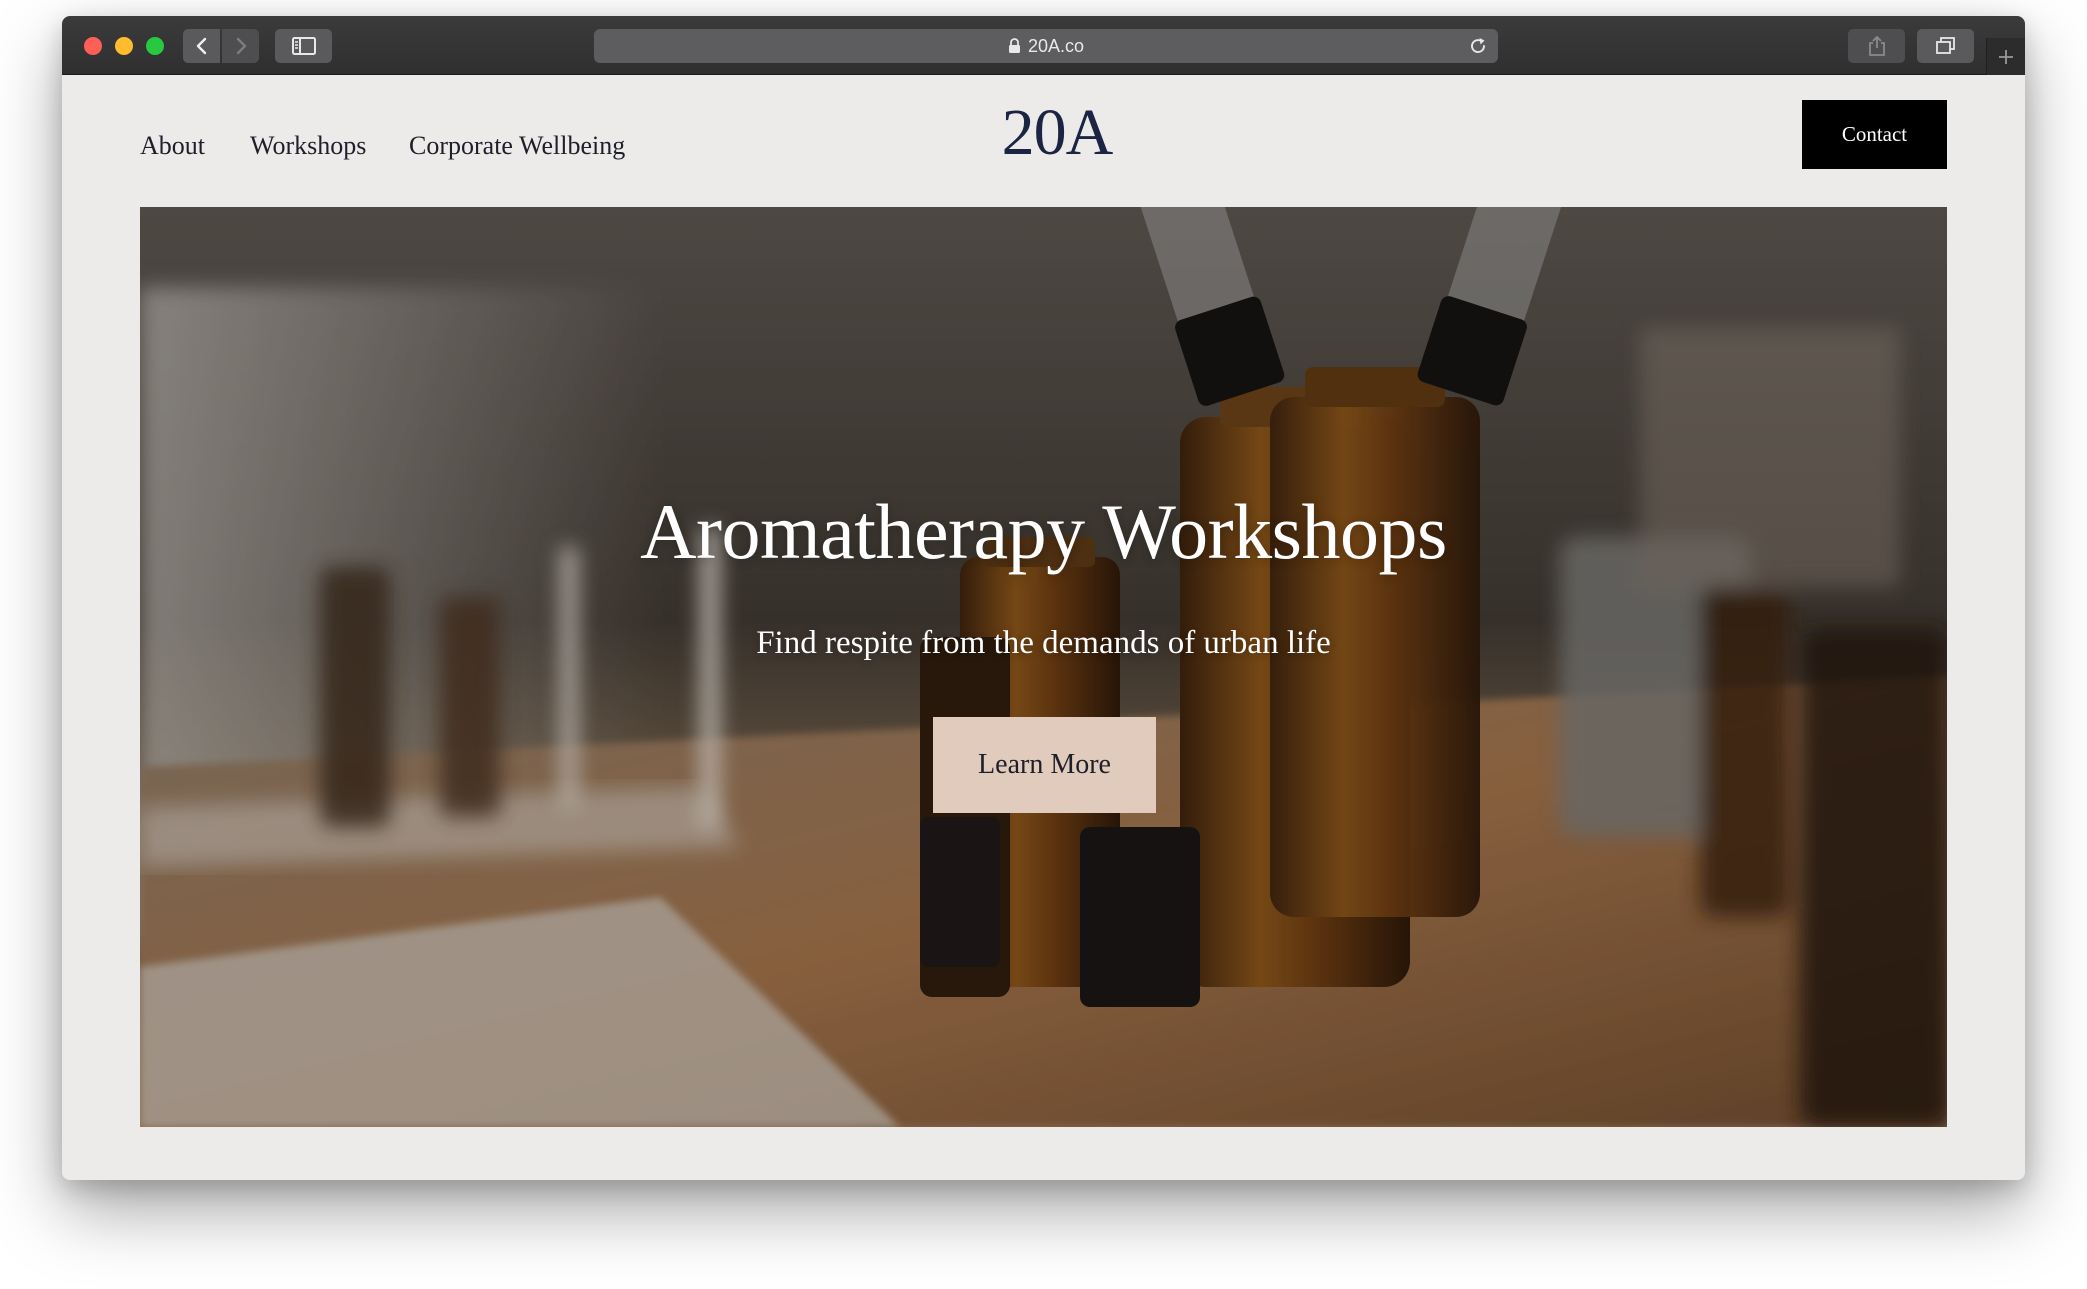 The height and width of the screenshot is (1289, 2087). I want to click on plus-icon, so click(2006, 56).